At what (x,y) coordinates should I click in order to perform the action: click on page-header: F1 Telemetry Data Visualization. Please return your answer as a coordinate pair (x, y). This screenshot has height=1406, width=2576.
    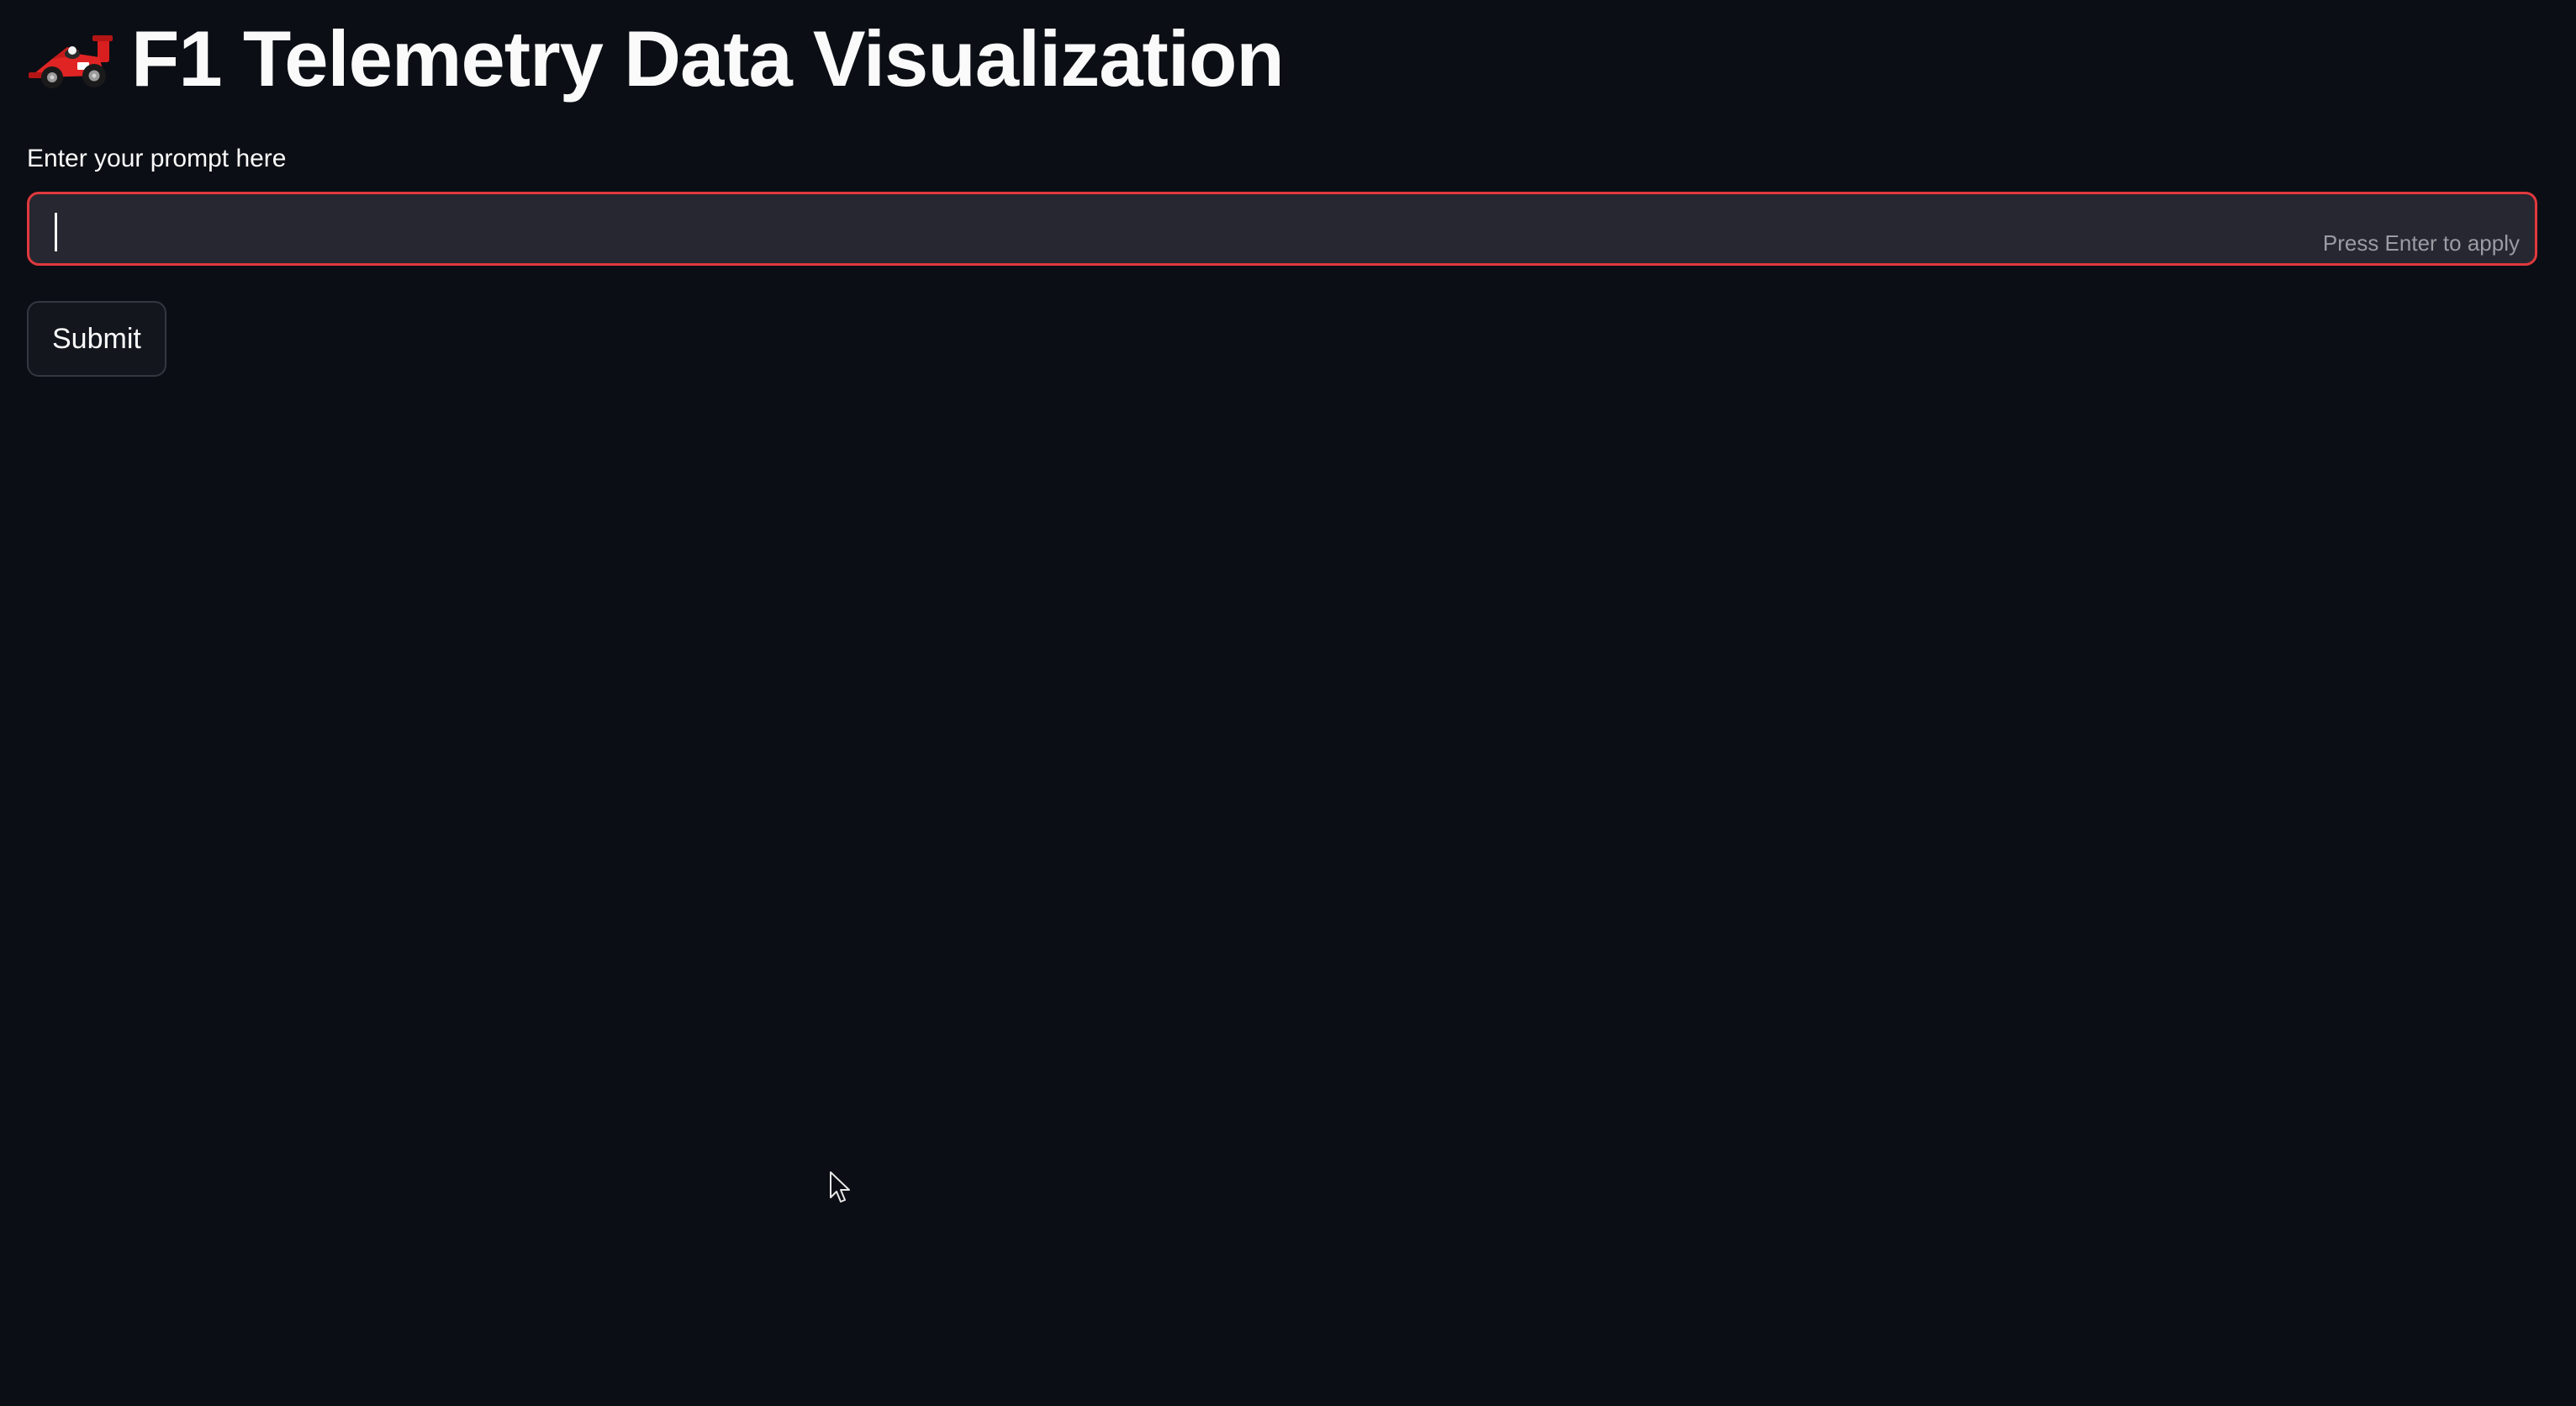
    Looking at the image, I should click on (656, 58).